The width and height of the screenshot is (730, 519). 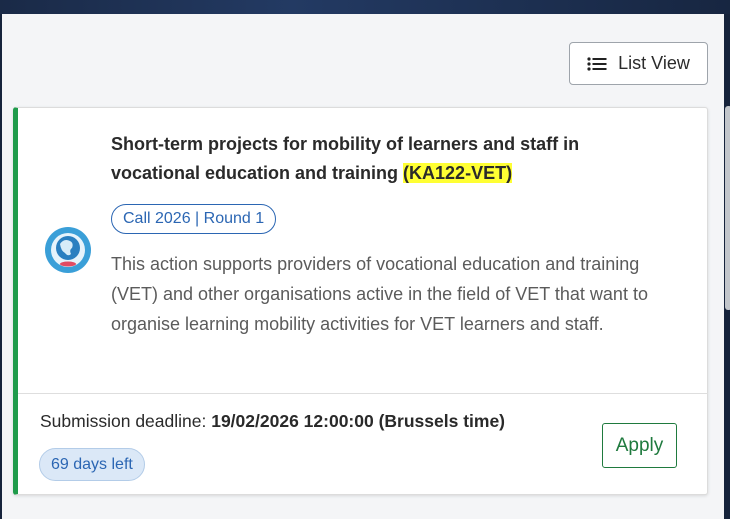 What do you see at coordinates (458, 173) in the screenshot?
I see `call-code-highlight: (KA122-VET)` at bounding box center [458, 173].